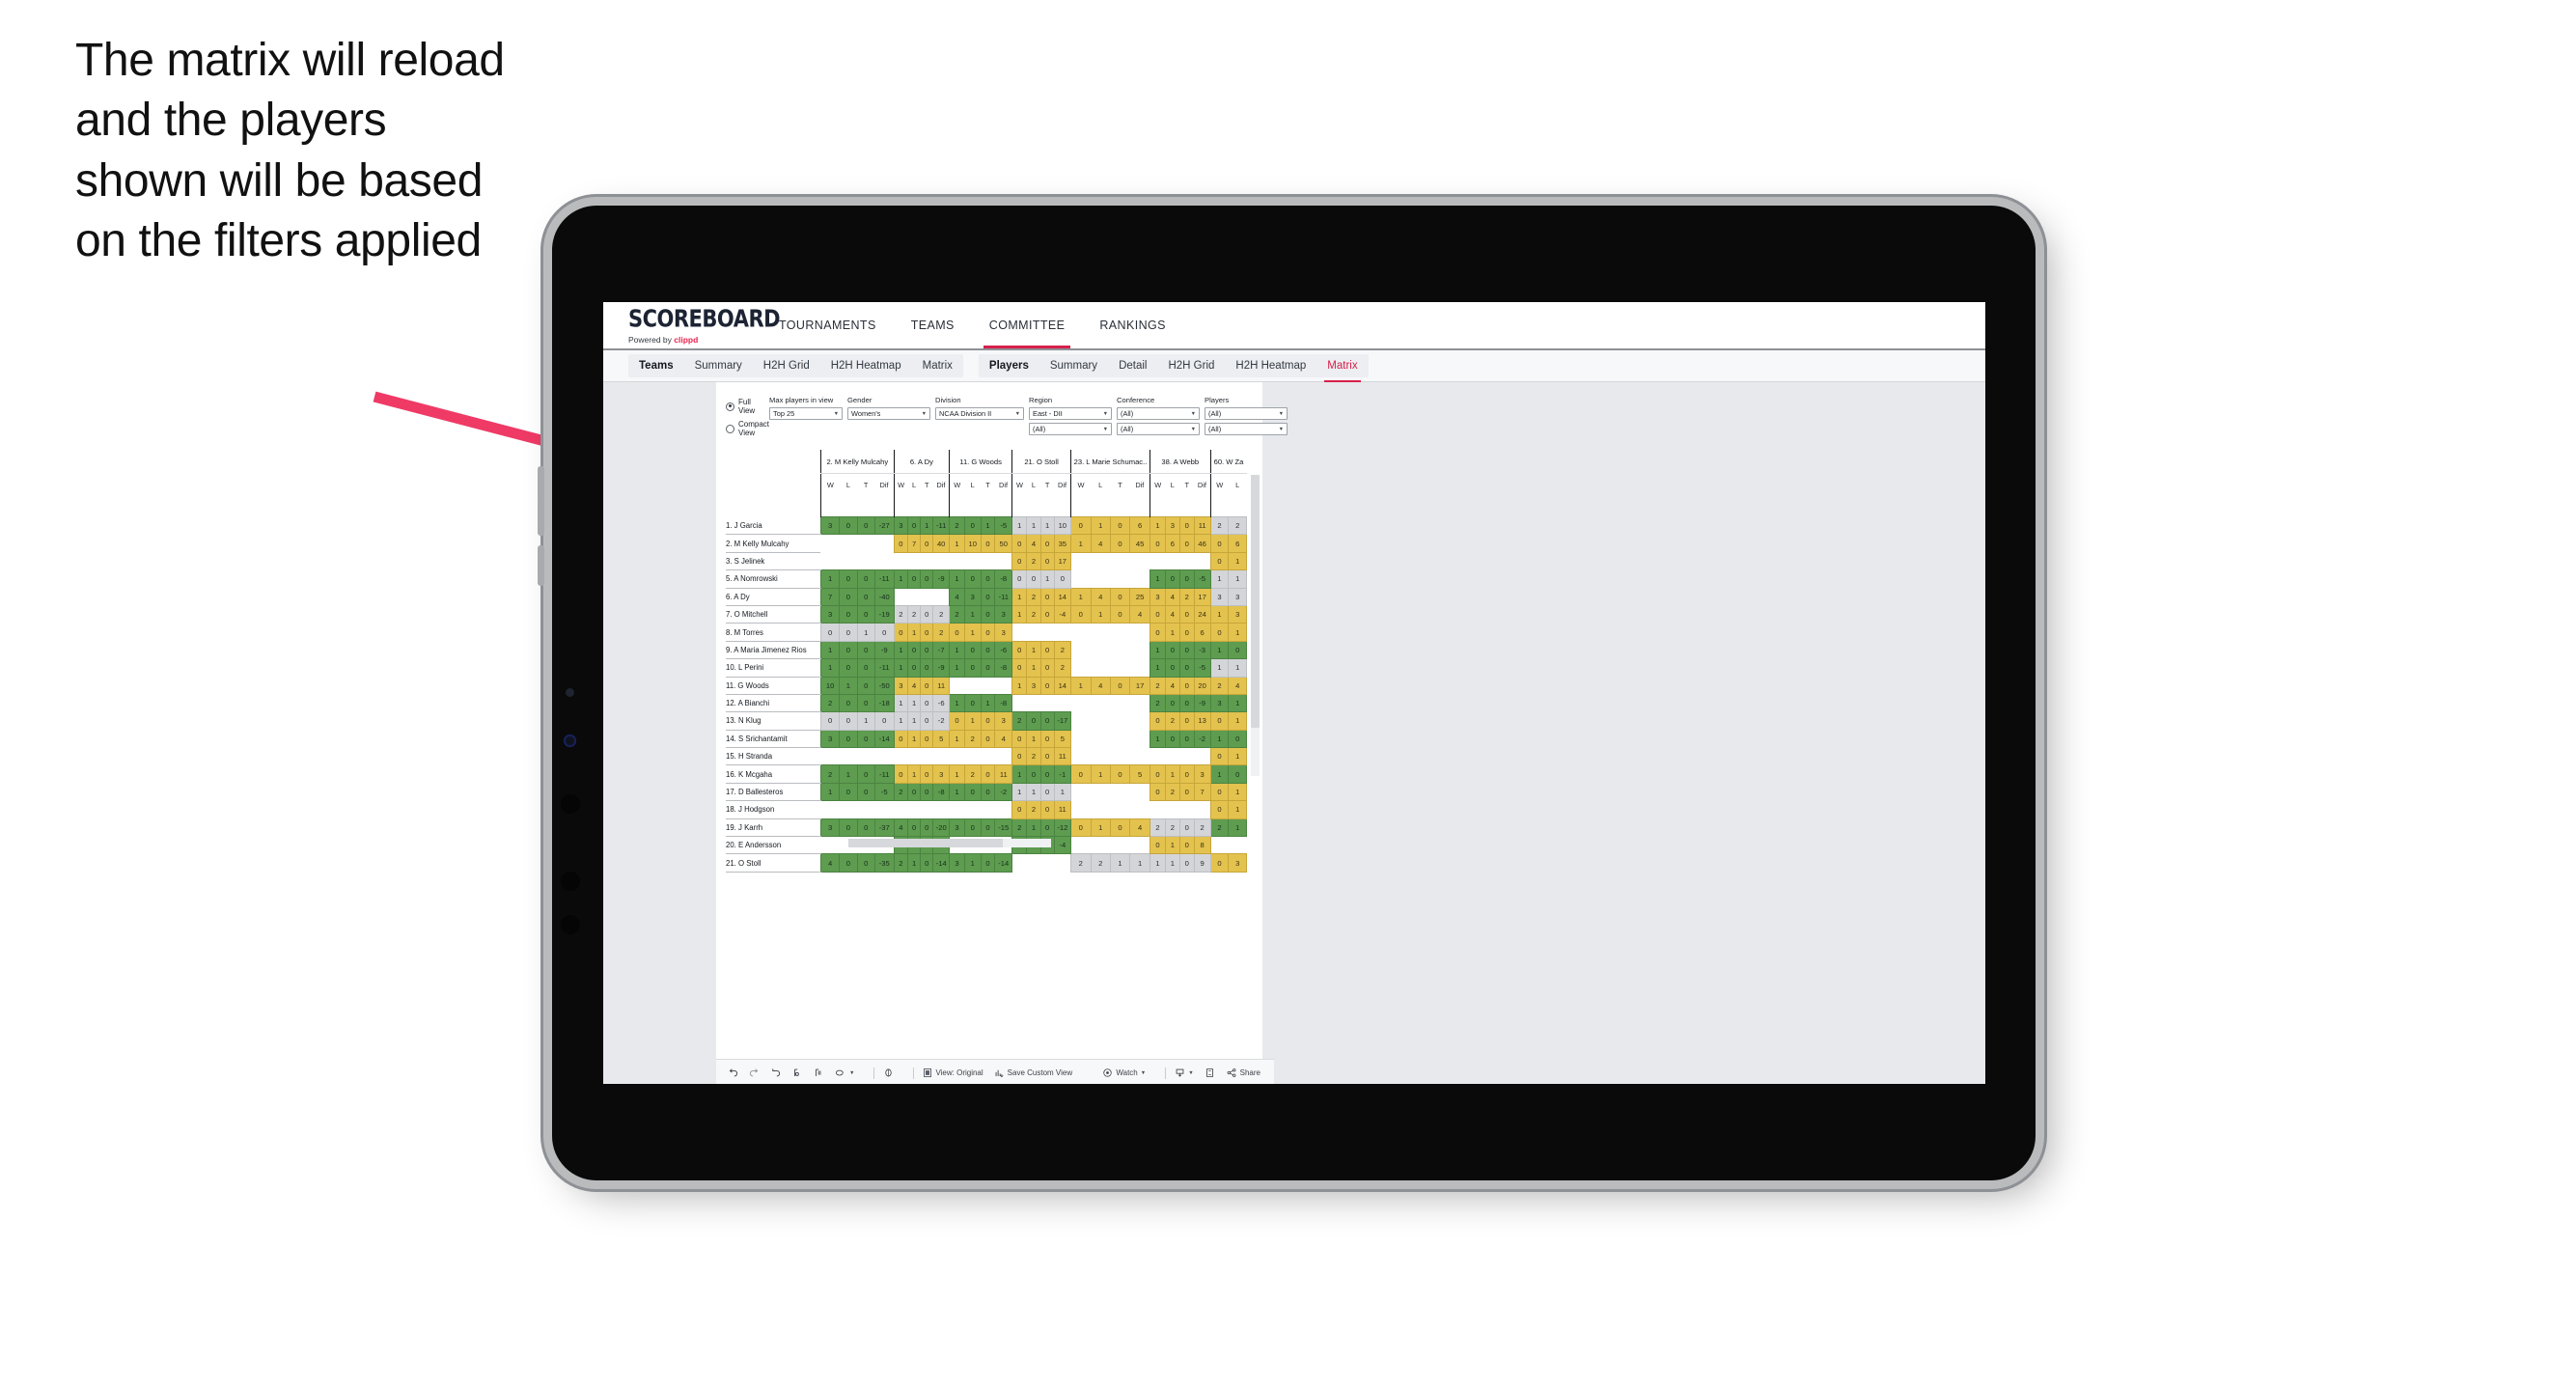 This screenshot has height=1386, width=2576. I want to click on matrix-row-label: 17. D Ballesteros, so click(773, 792).